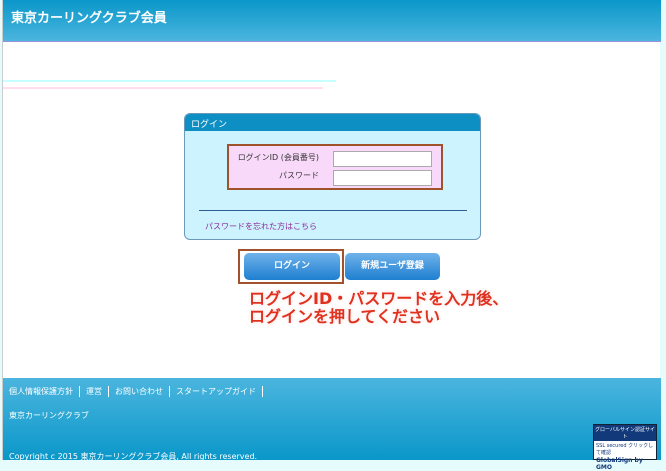  What do you see at coordinates (382, 159) in the screenshot?
I see `login-id-input` at bounding box center [382, 159].